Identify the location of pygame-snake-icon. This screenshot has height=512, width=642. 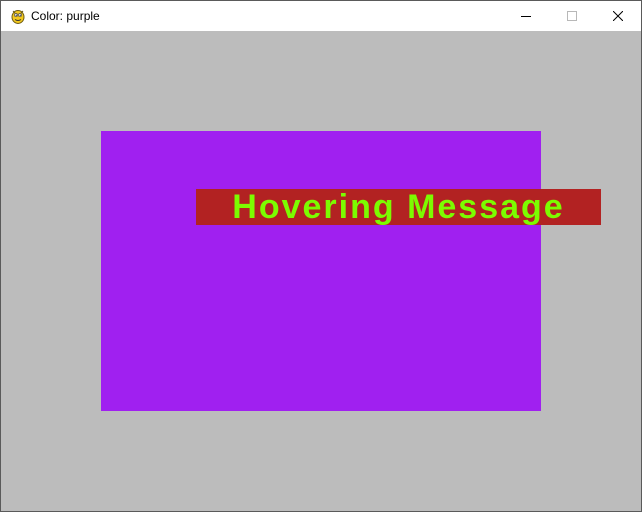
(18, 16).